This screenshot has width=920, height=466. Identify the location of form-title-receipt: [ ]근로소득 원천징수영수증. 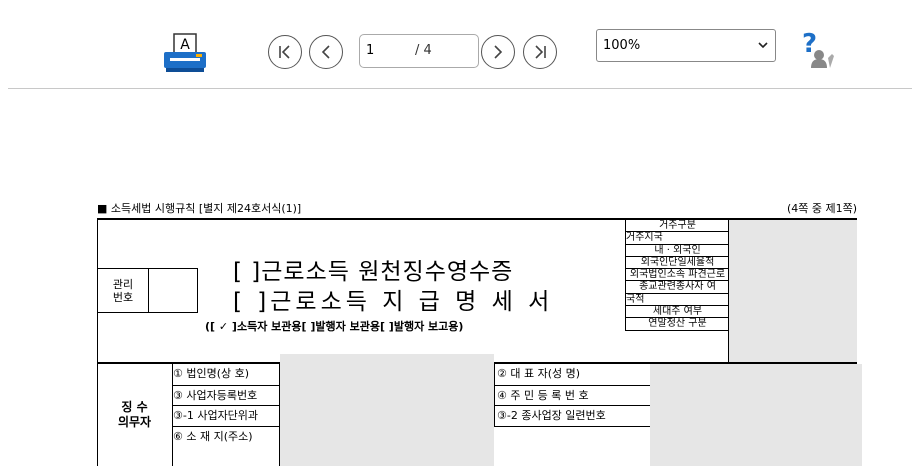
(373, 272).